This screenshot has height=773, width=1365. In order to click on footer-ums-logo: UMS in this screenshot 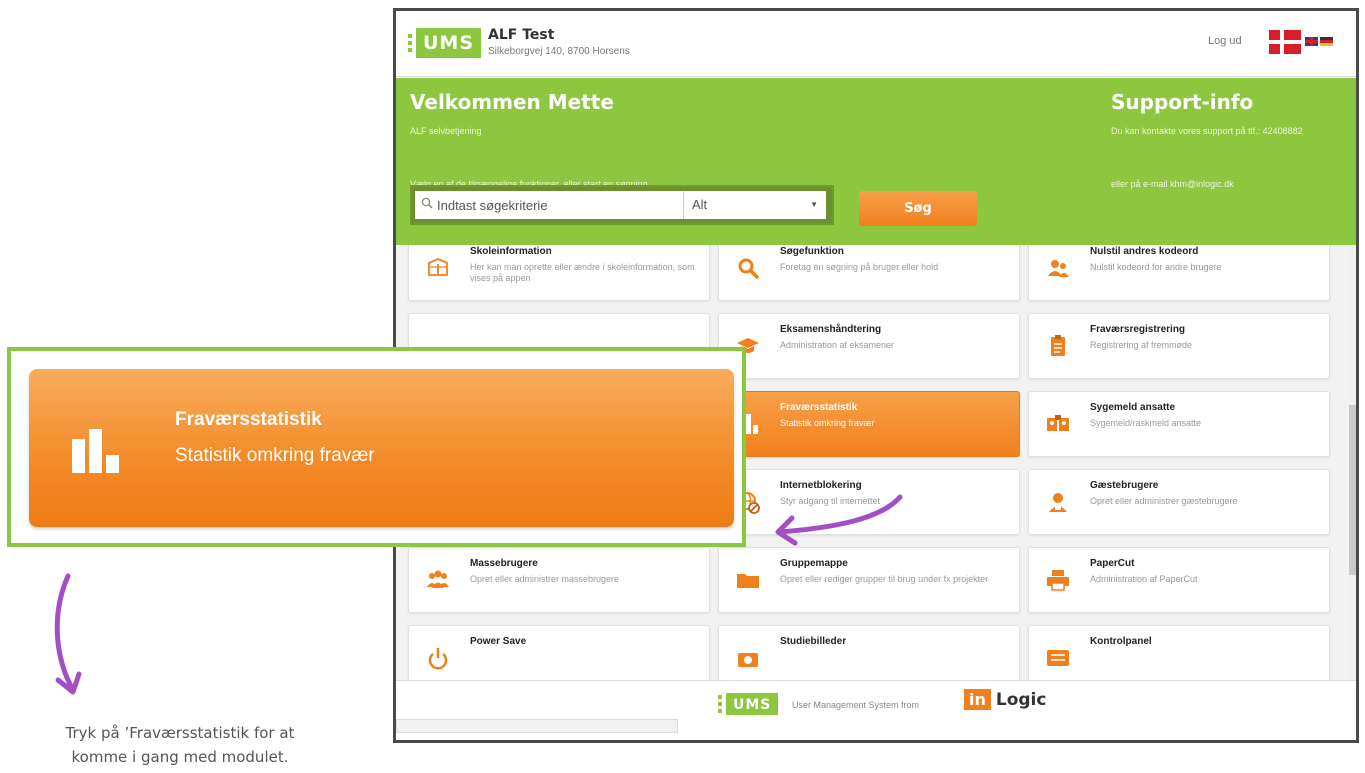, I will do `click(748, 704)`.